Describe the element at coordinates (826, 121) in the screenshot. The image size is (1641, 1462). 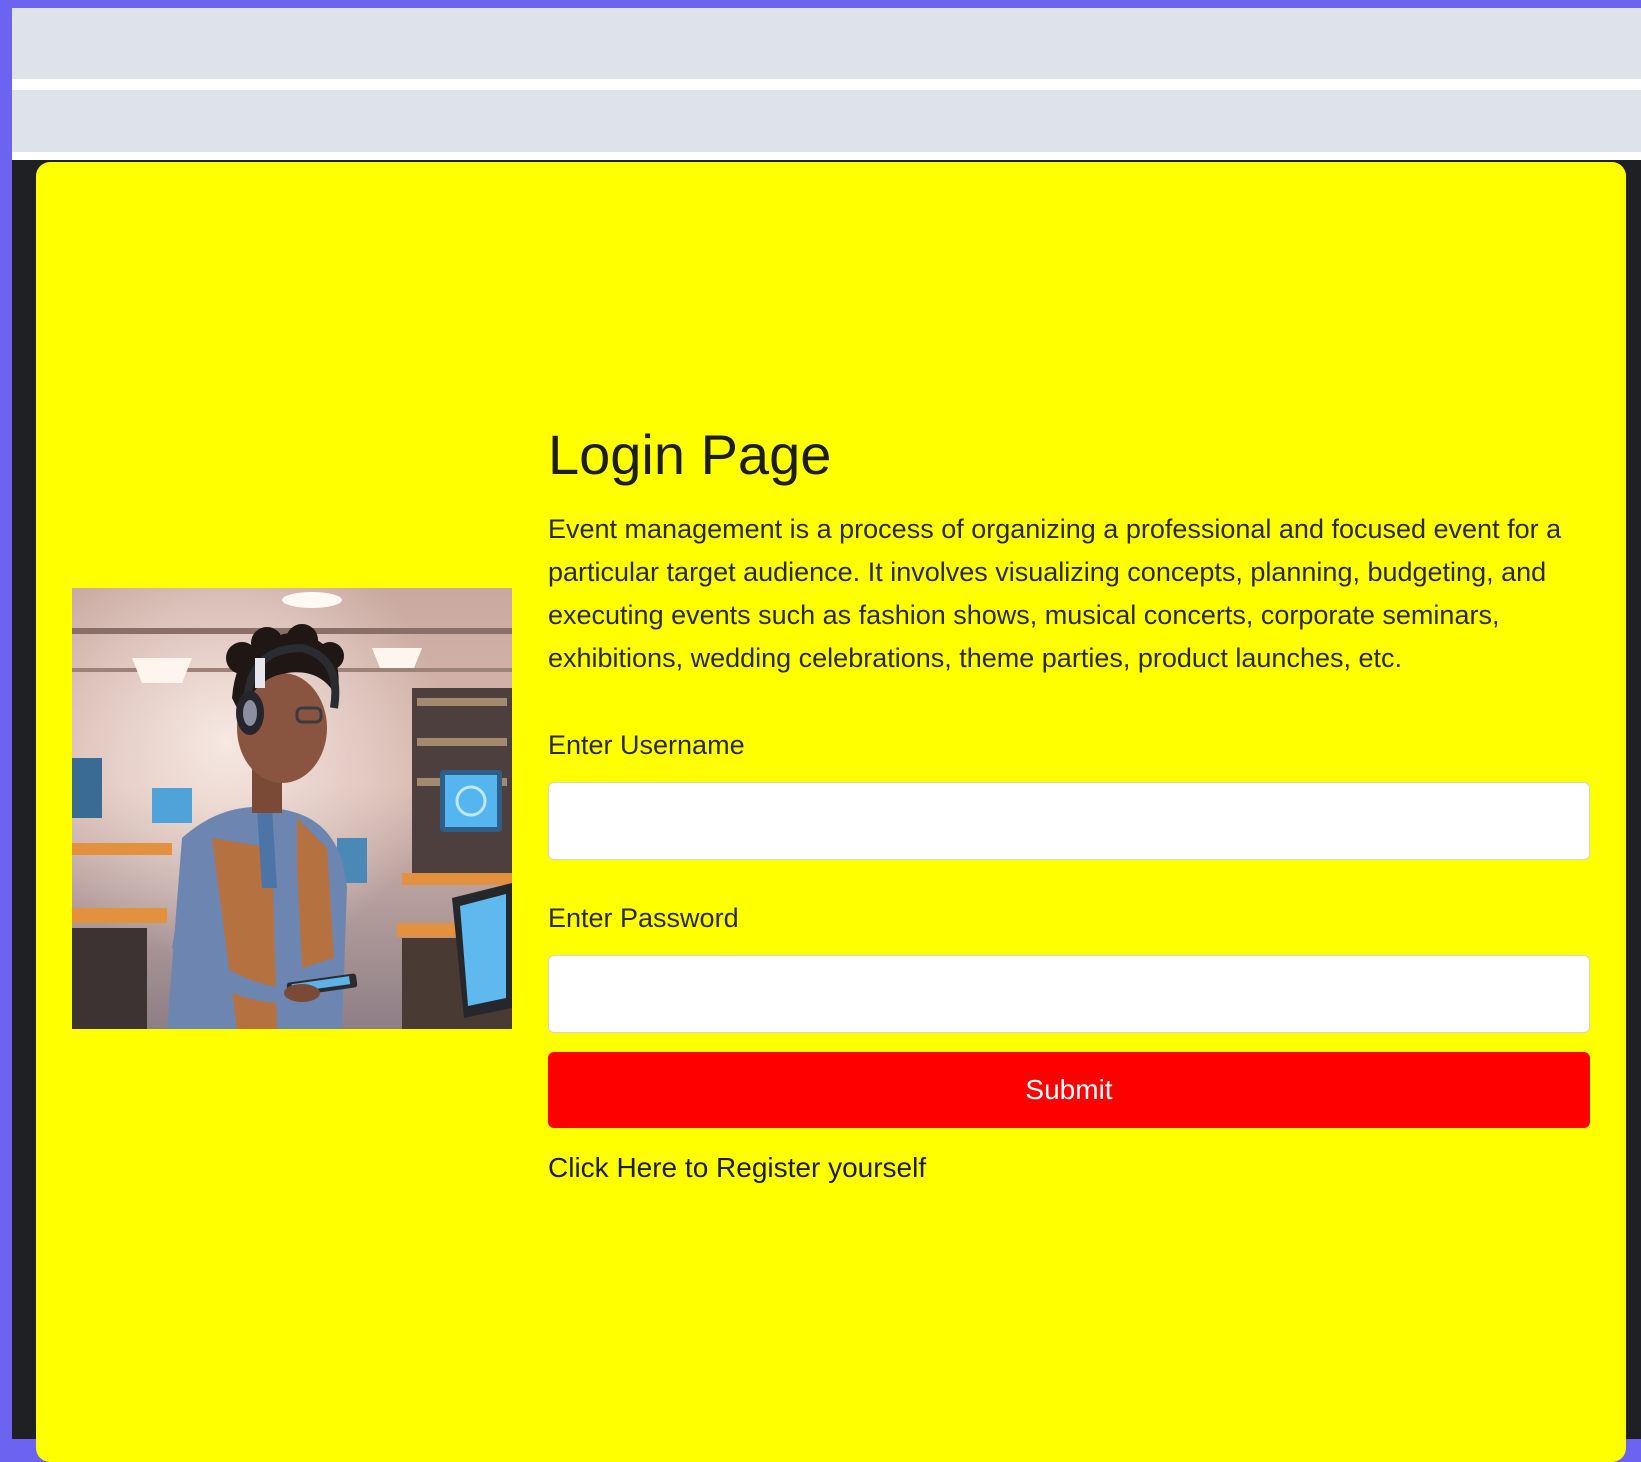
I see `secondary-bar` at that location.